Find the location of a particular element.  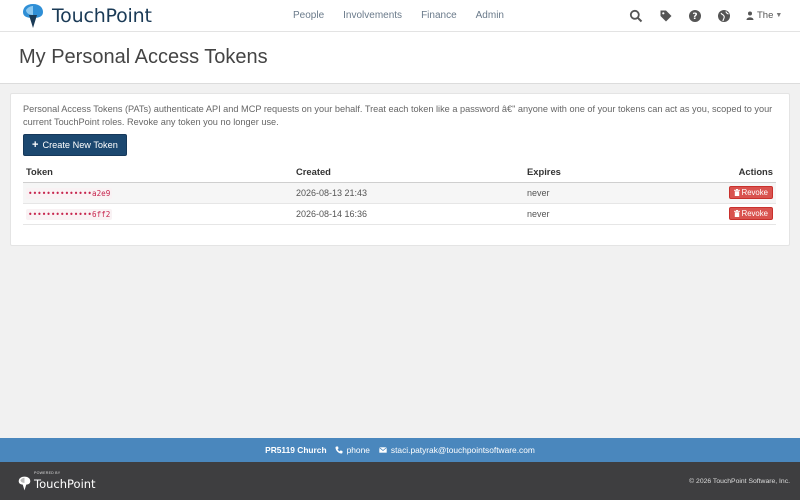

create-new-token-label: Create New Token is located at coordinates (80, 145).